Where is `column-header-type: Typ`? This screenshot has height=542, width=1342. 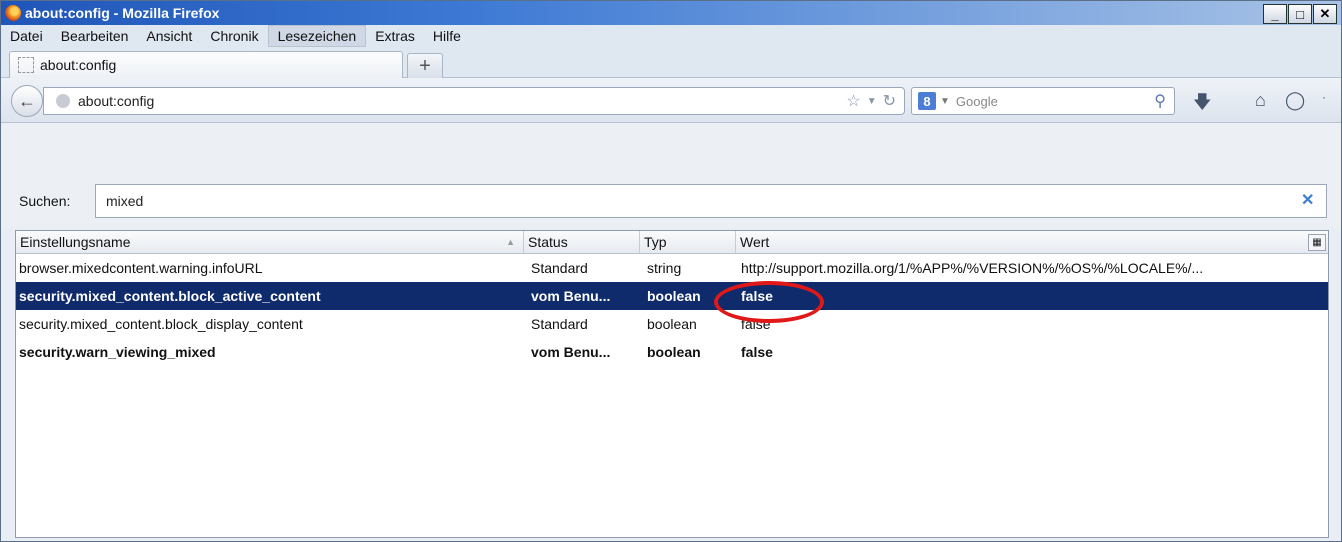
column-header-type: Typ is located at coordinates (688, 242).